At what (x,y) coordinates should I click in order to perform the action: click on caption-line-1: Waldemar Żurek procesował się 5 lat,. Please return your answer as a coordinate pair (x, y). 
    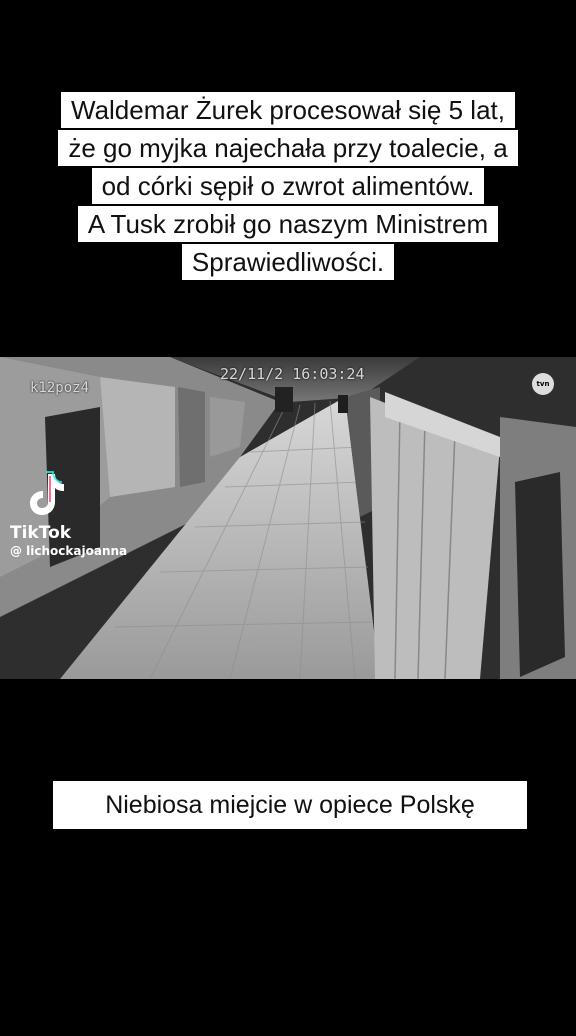
    Looking at the image, I should click on (288, 110).